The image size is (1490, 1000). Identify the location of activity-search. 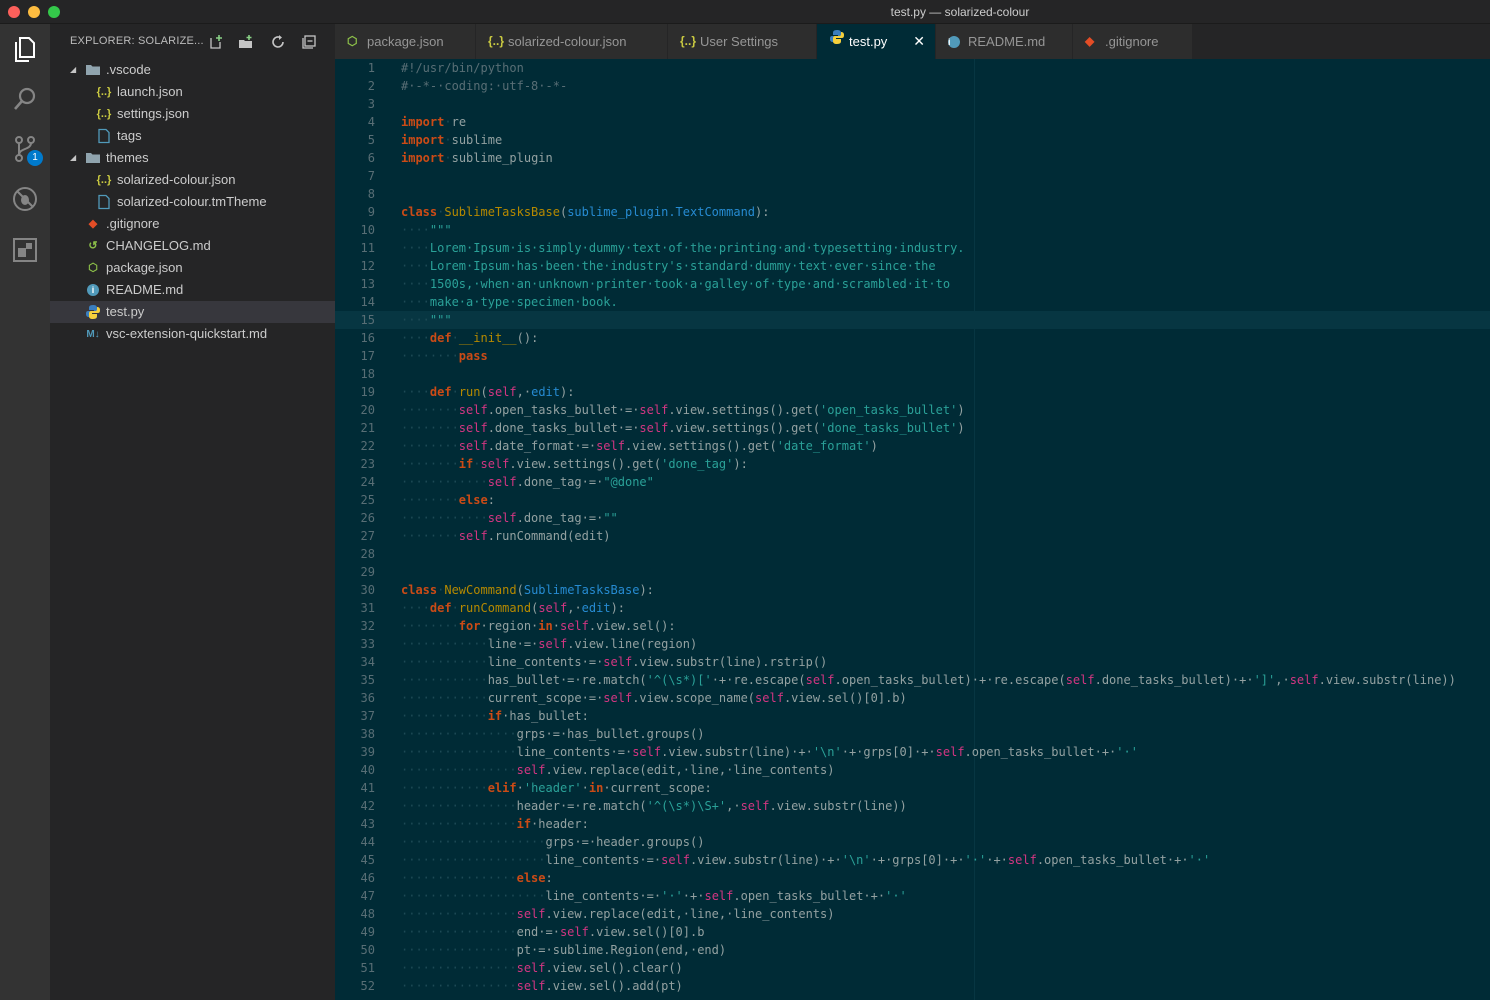
(25, 99).